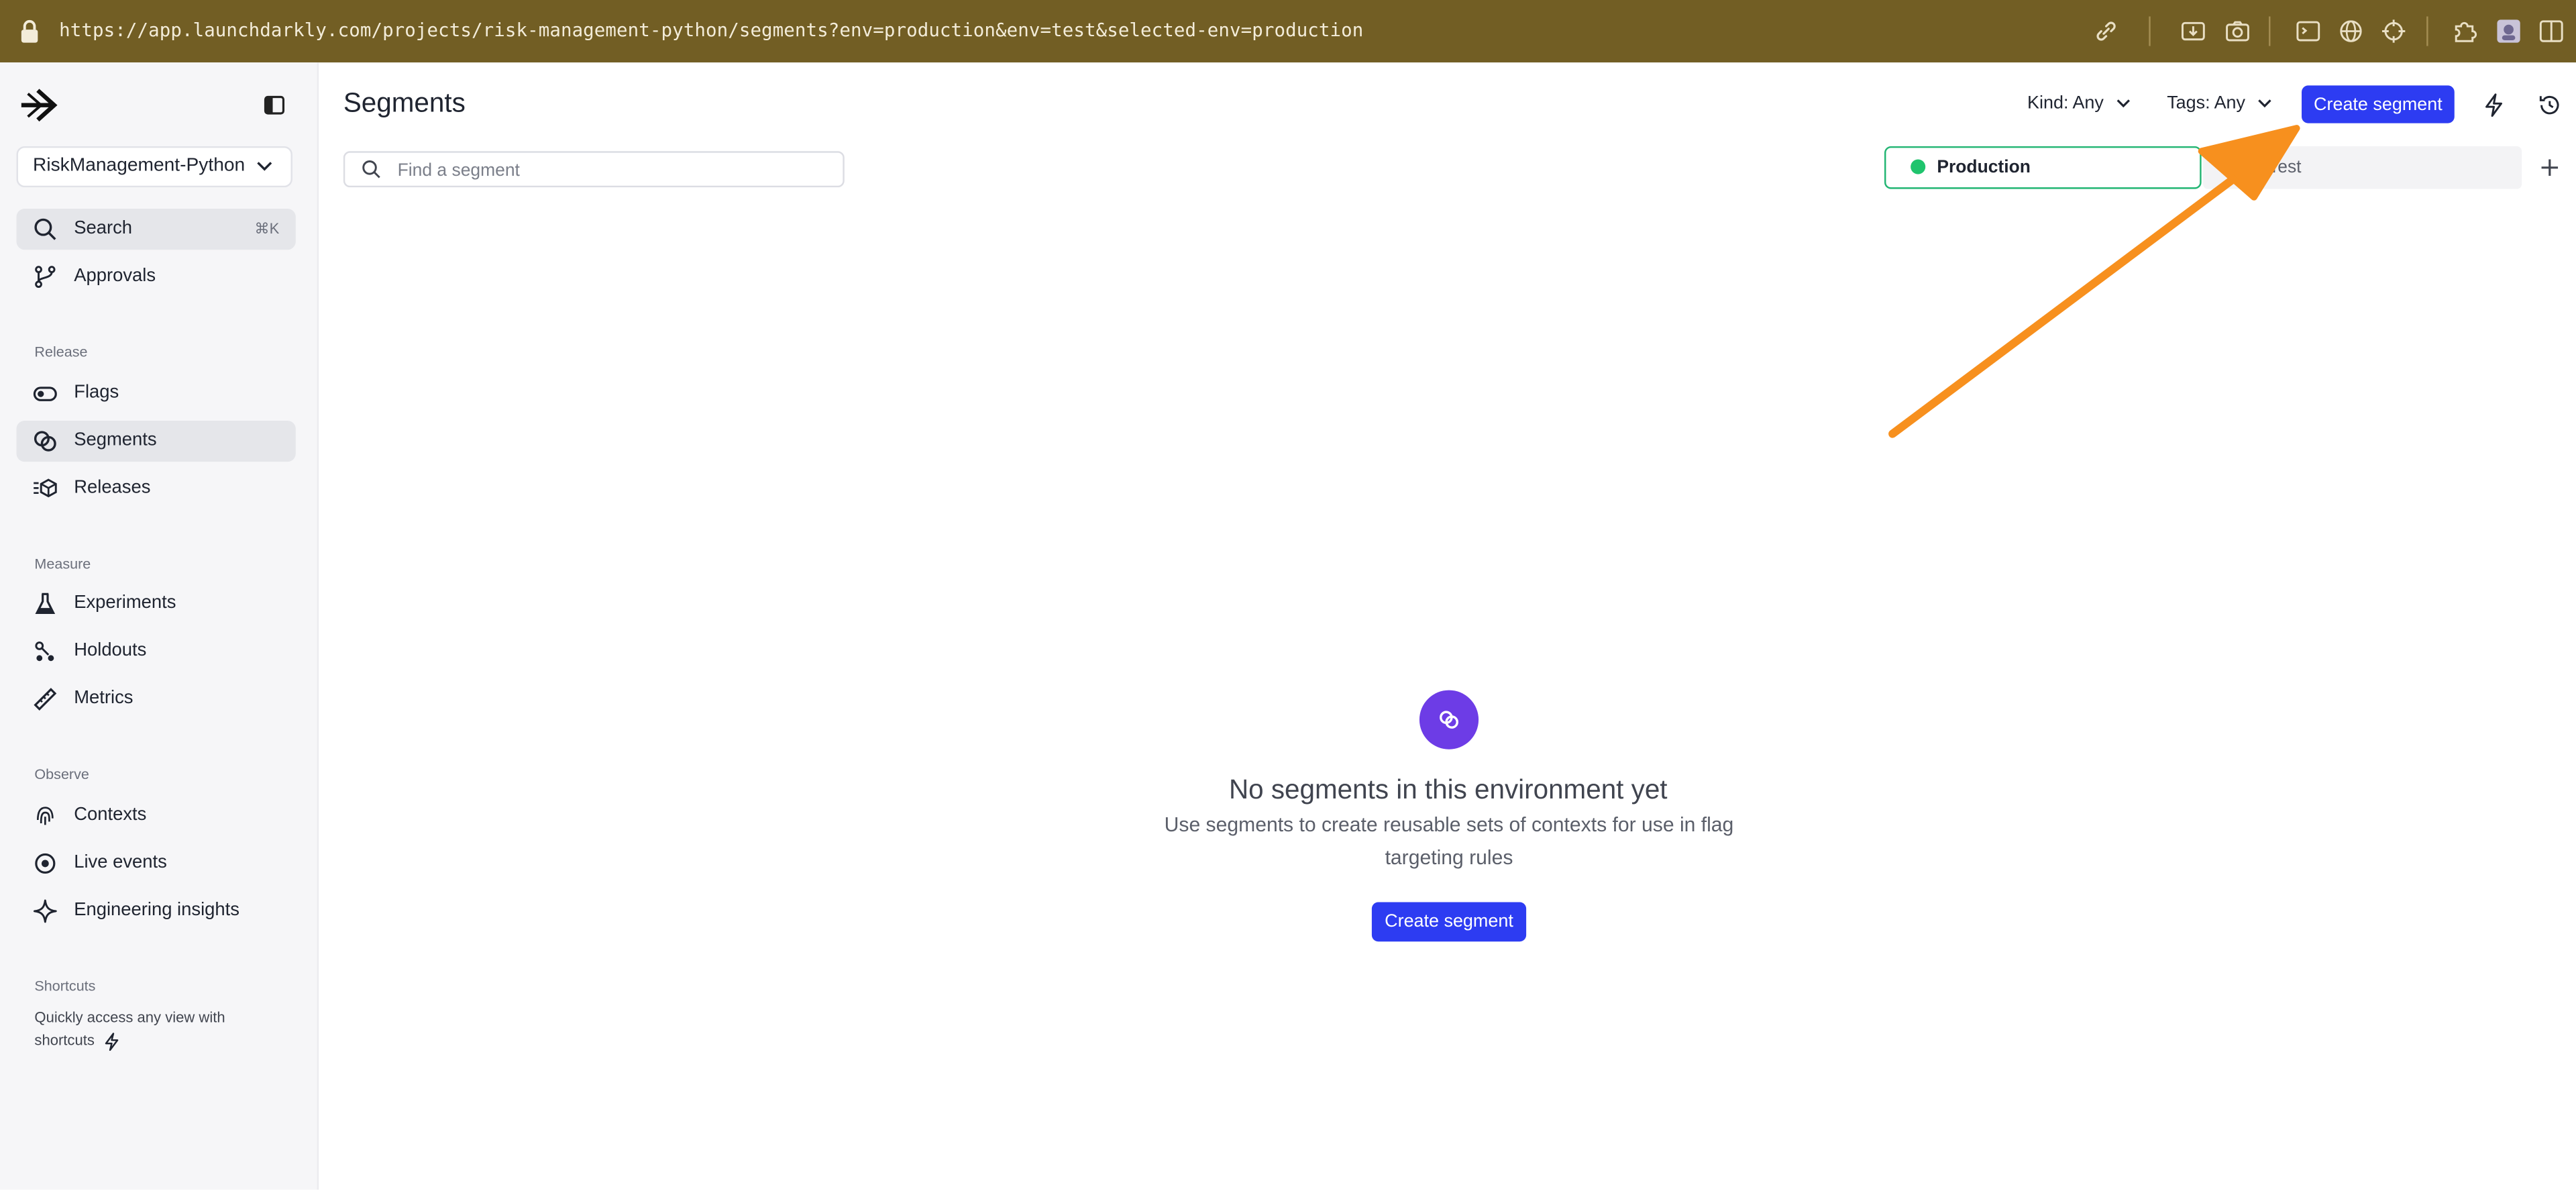  What do you see at coordinates (155, 488) in the screenshot?
I see `sidebar-item-releases: Releases` at bounding box center [155, 488].